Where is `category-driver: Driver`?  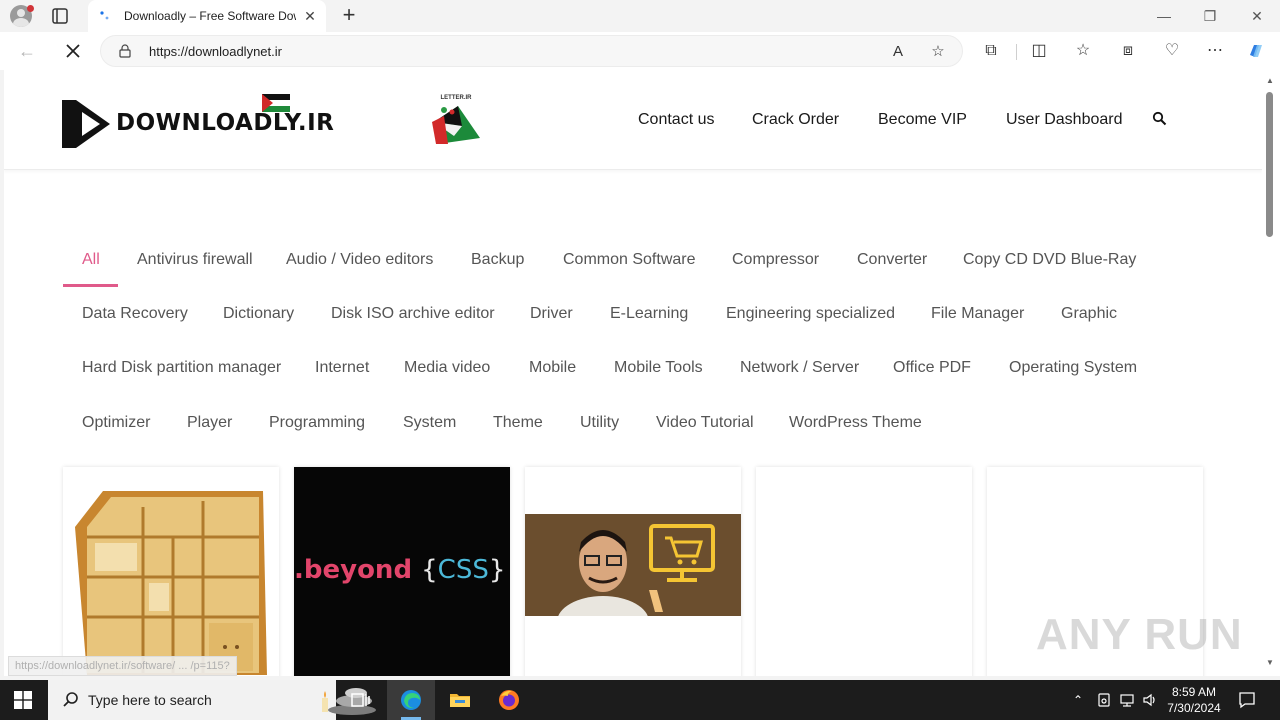
category-driver: Driver is located at coordinates (551, 314).